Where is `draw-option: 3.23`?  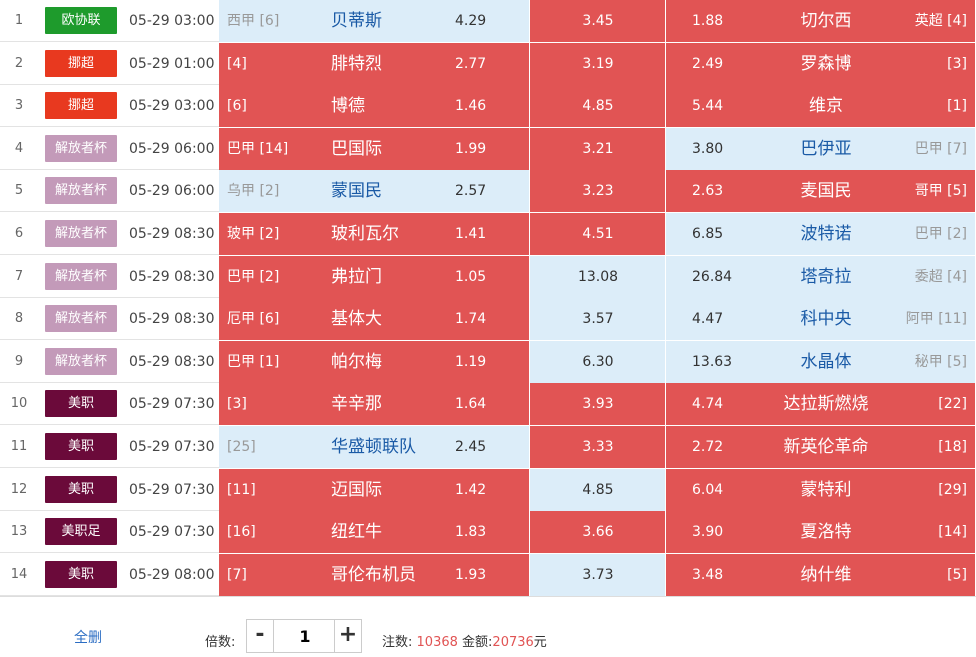 draw-option: 3.23 is located at coordinates (598, 191).